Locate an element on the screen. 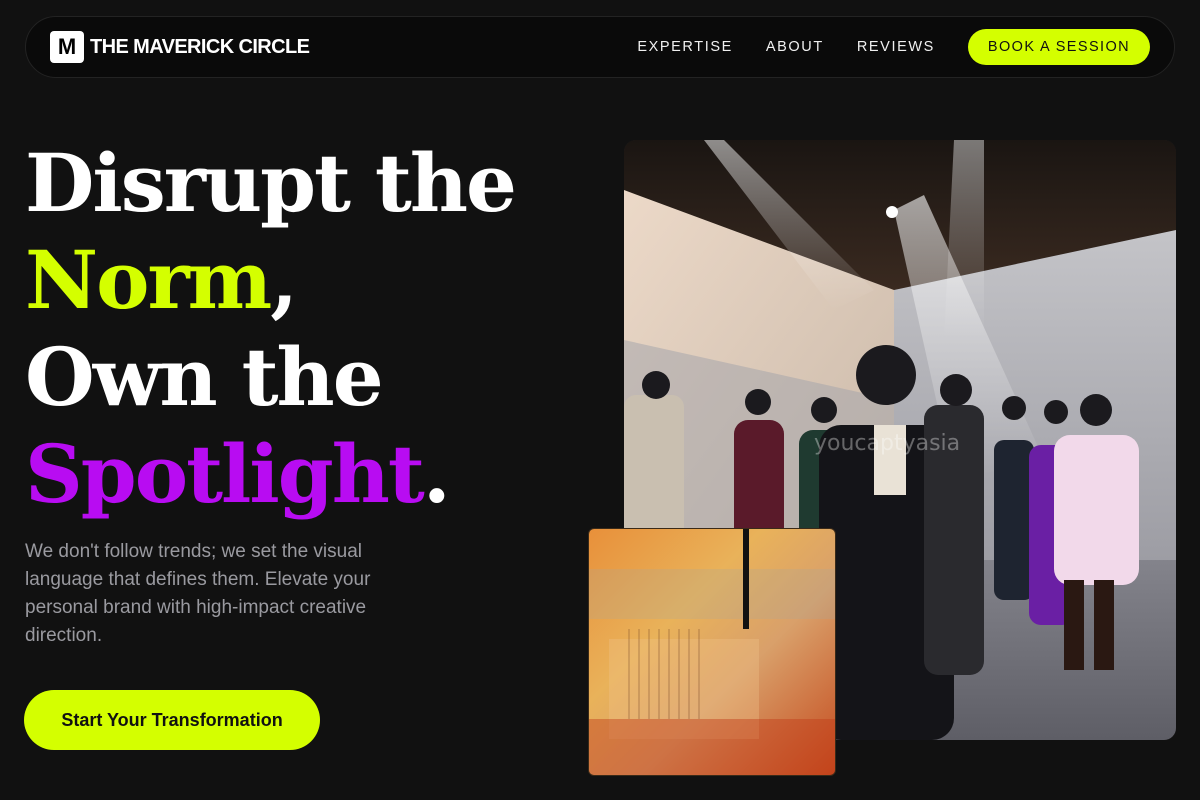  headline-highlight-norm: Norm is located at coordinates (148, 280).